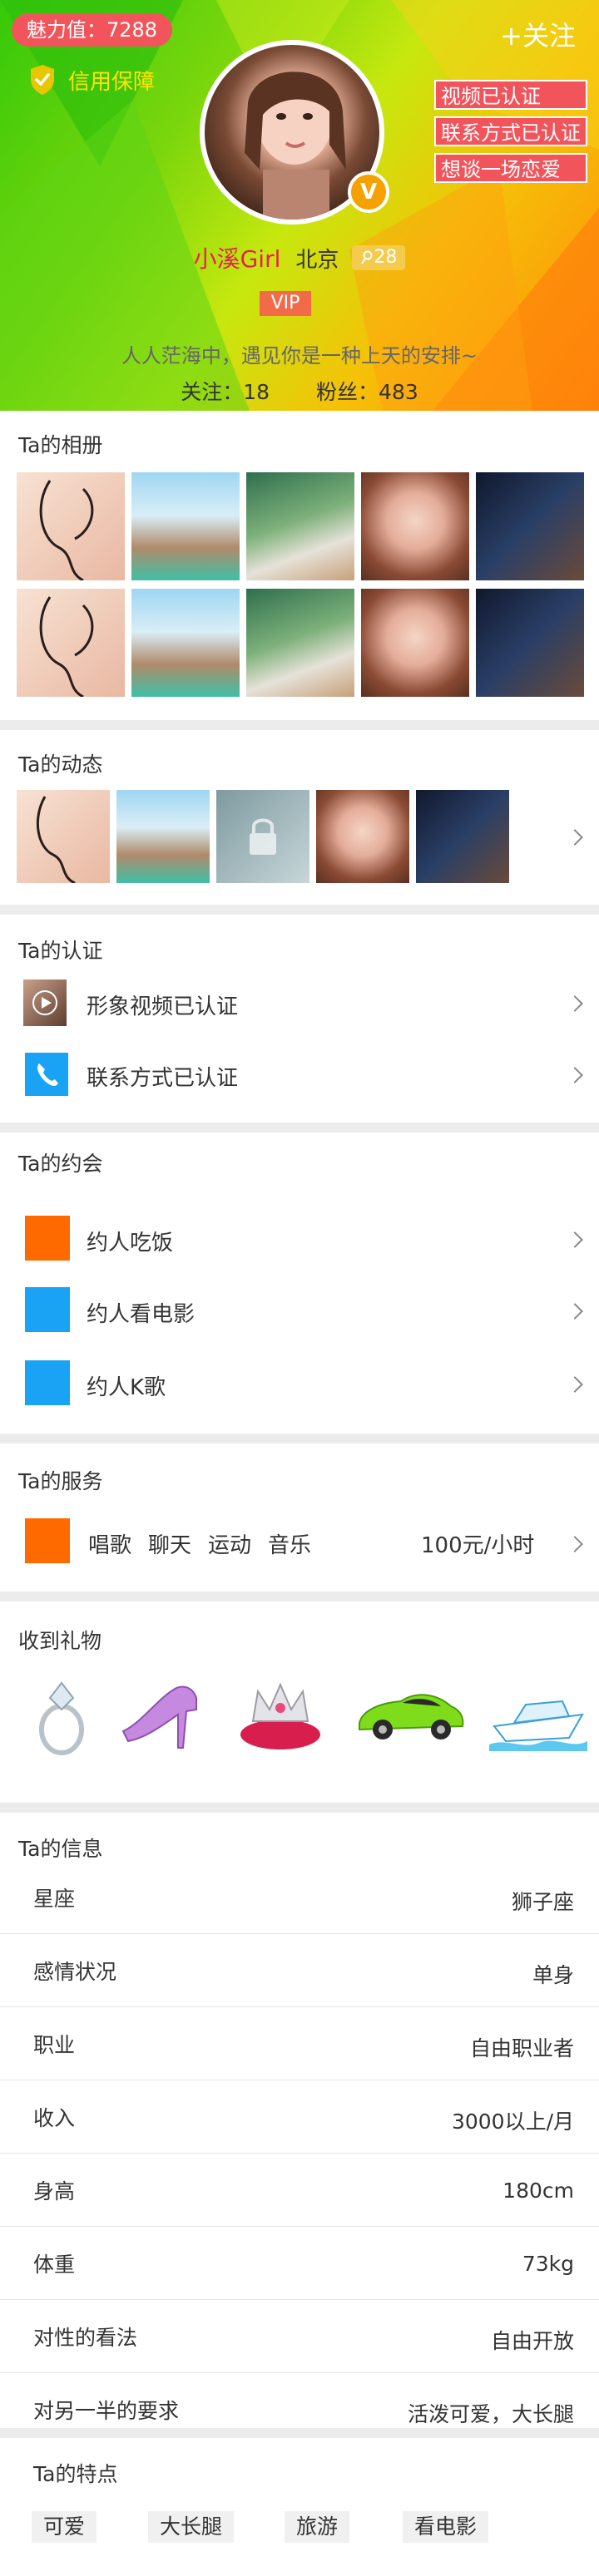 The height and width of the screenshot is (2576, 599). What do you see at coordinates (299, 2117) in the screenshot?
I see `info-row-income: 收入 3000以上/月` at bounding box center [299, 2117].